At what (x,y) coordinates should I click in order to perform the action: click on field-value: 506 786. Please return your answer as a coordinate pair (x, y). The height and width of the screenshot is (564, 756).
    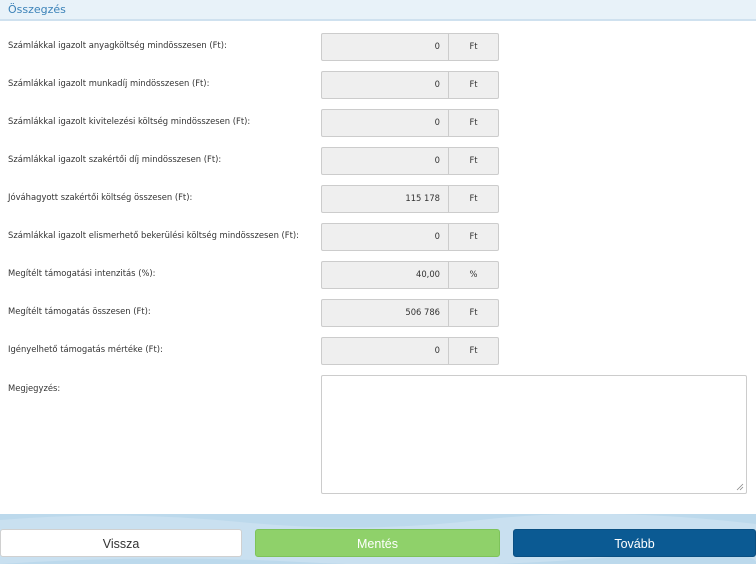
    Looking at the image, I should click on (422, 312).